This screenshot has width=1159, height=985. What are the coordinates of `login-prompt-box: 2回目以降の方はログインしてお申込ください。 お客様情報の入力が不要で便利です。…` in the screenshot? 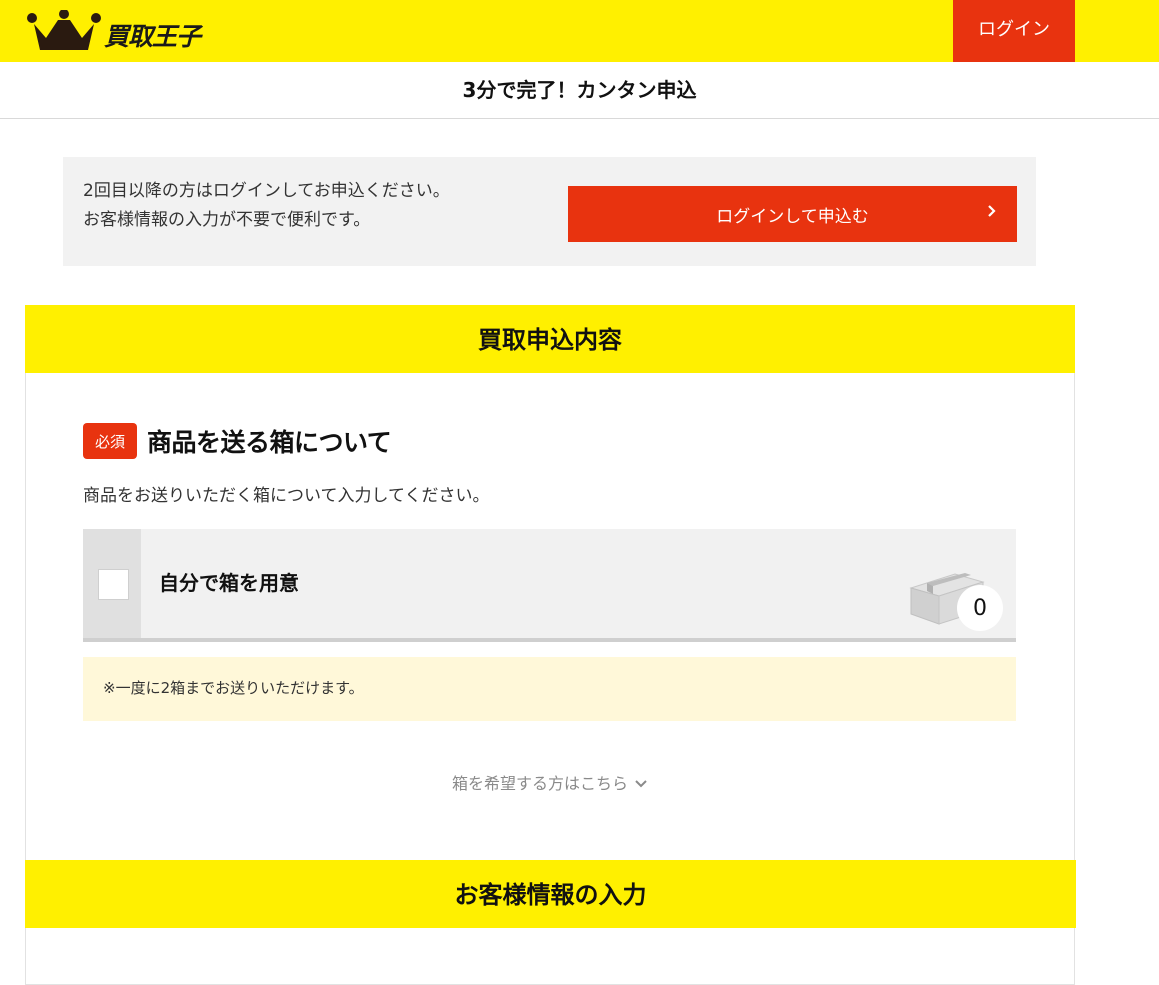 It's located at (549, 211).